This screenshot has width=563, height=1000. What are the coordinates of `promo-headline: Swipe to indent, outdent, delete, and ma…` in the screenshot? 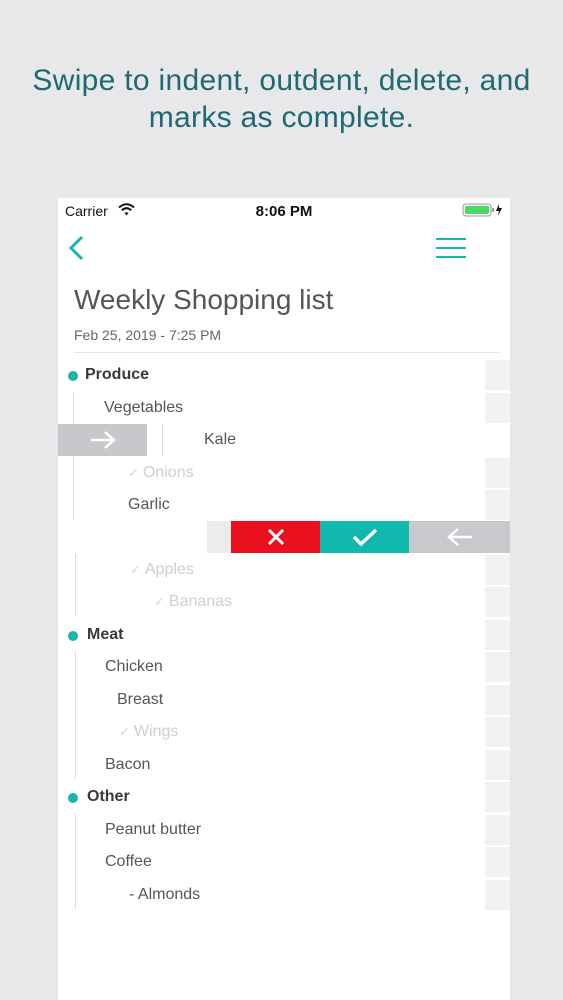 It's located at (281, 99).